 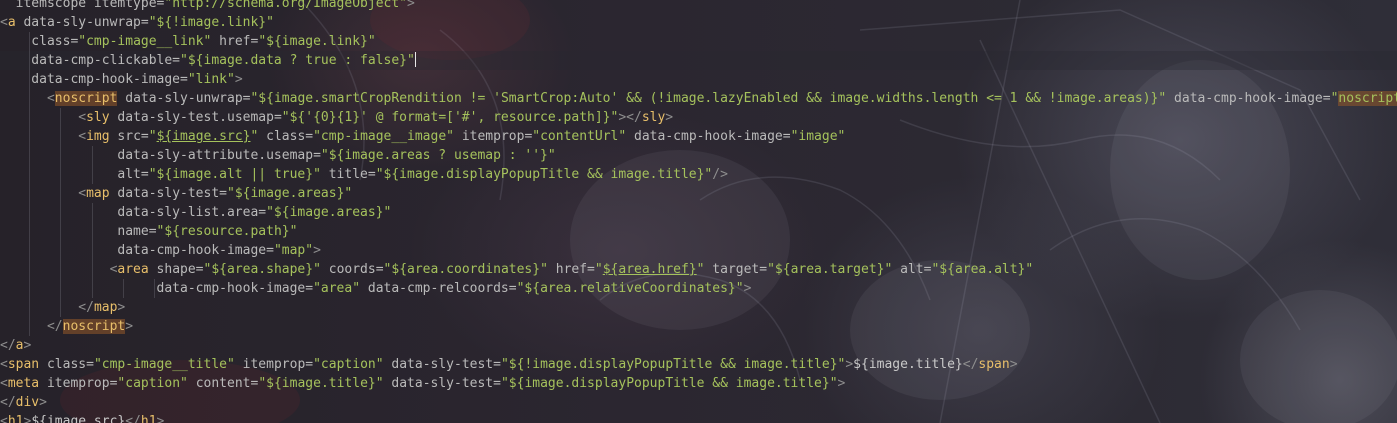 I want to click on code-token: span, so click(x=23, y=364).